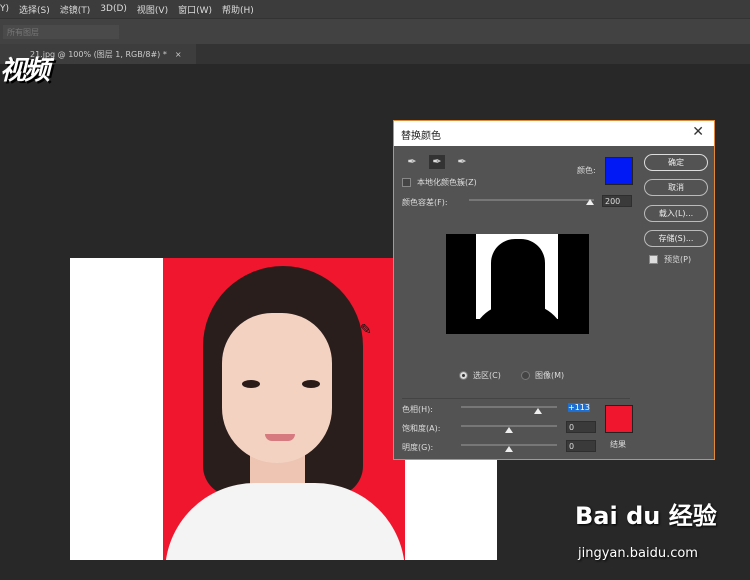 Image resolution: width=750 pixels, height=580 pixels. I want to click on menu-view: 视图(V), so click(152, 9).